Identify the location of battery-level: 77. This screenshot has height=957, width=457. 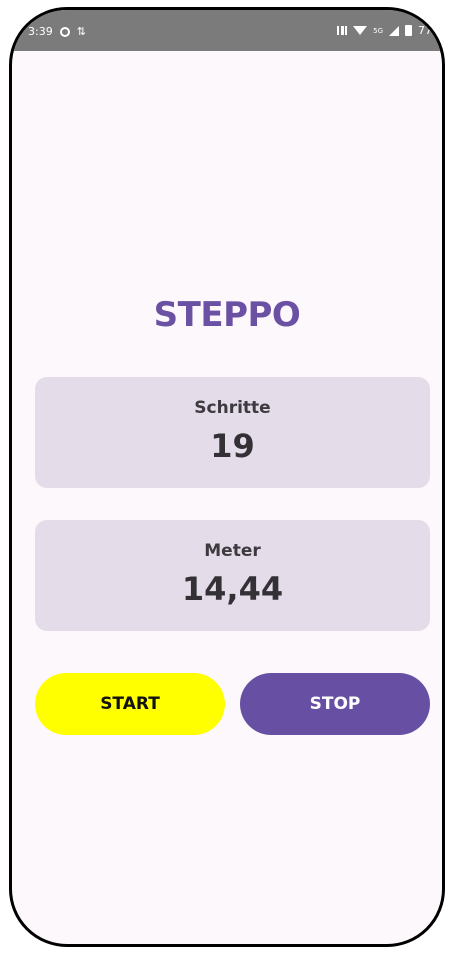
(425, 30).